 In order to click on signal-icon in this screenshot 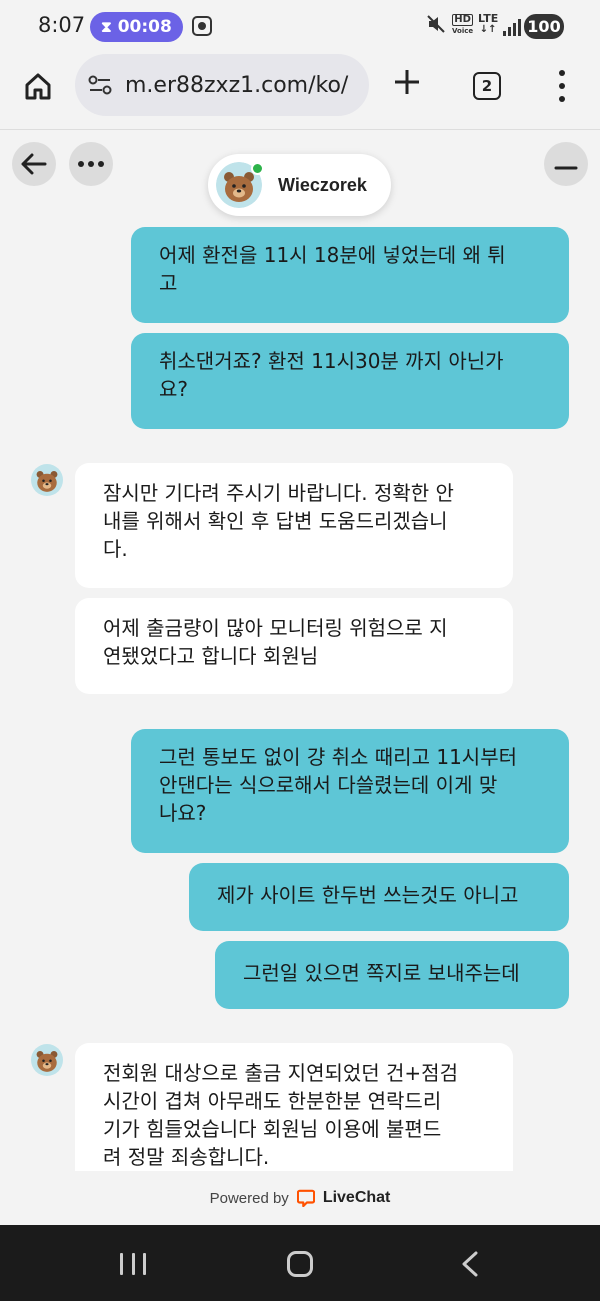, I will do `click(512, 27)`.